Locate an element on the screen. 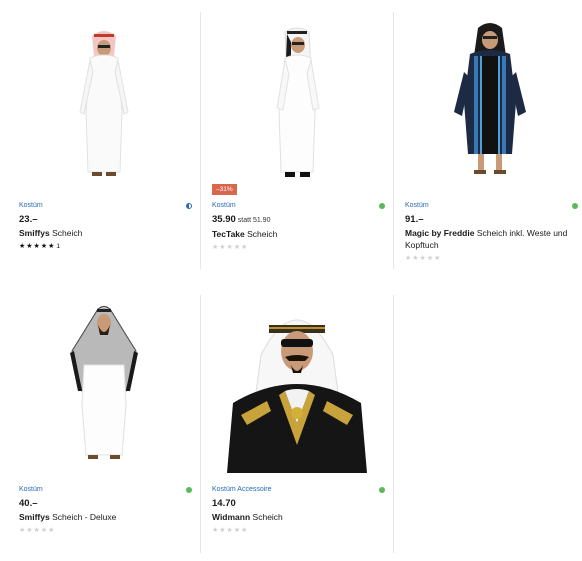 Image resolution: width=582 pixels, height=561 pixels. rating-count: 1 is located at coordinates (58, 246).